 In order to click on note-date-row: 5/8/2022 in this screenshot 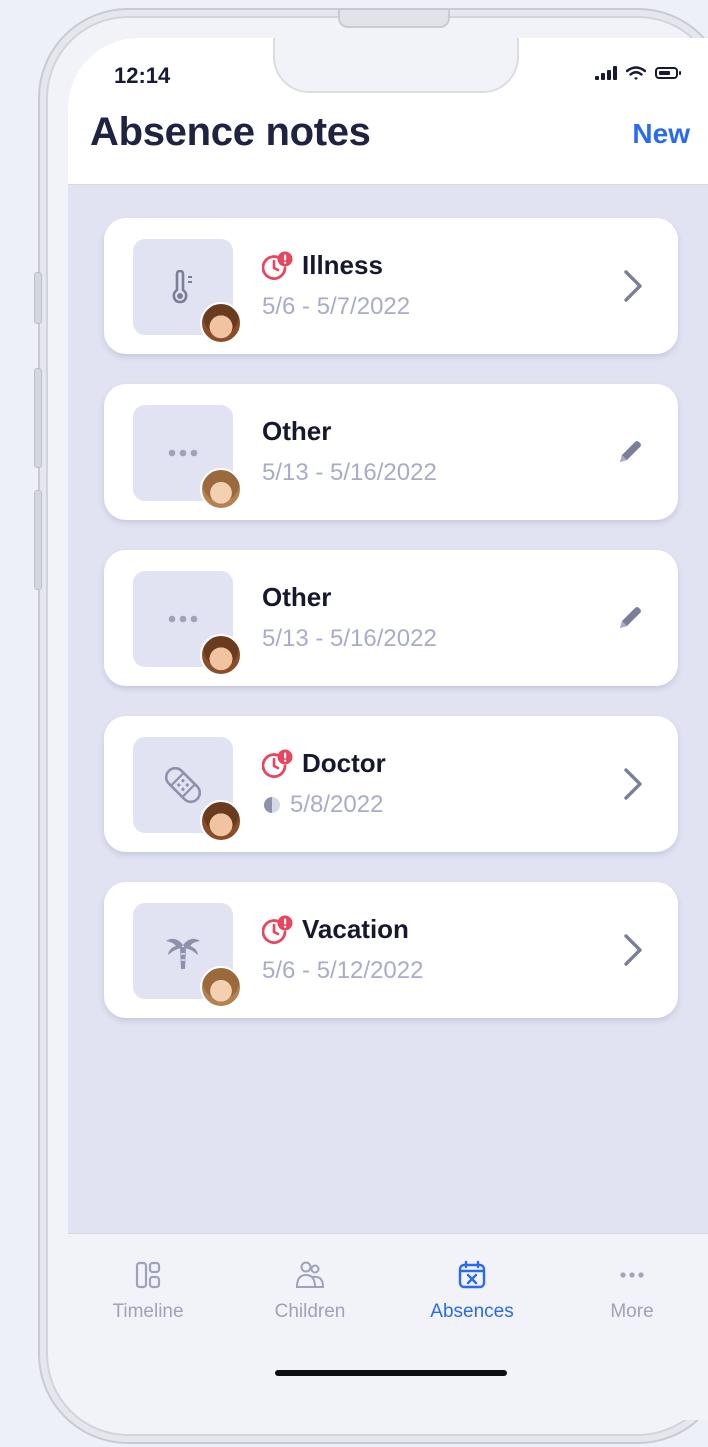, I will do `click(322, 805)`.